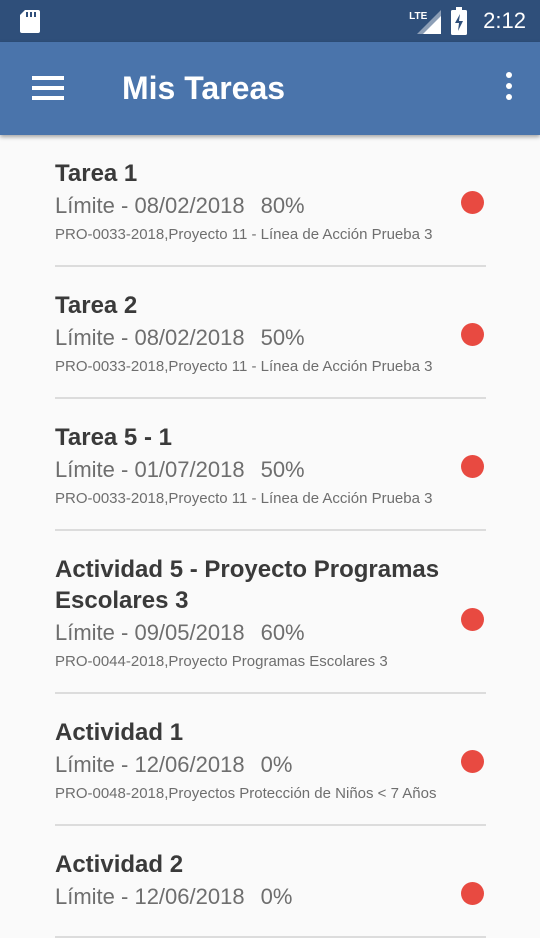 Image resolution: width=540 pixels, height=938 pixels. I want to click on task-title: Tarea 2, so click(96, 305).